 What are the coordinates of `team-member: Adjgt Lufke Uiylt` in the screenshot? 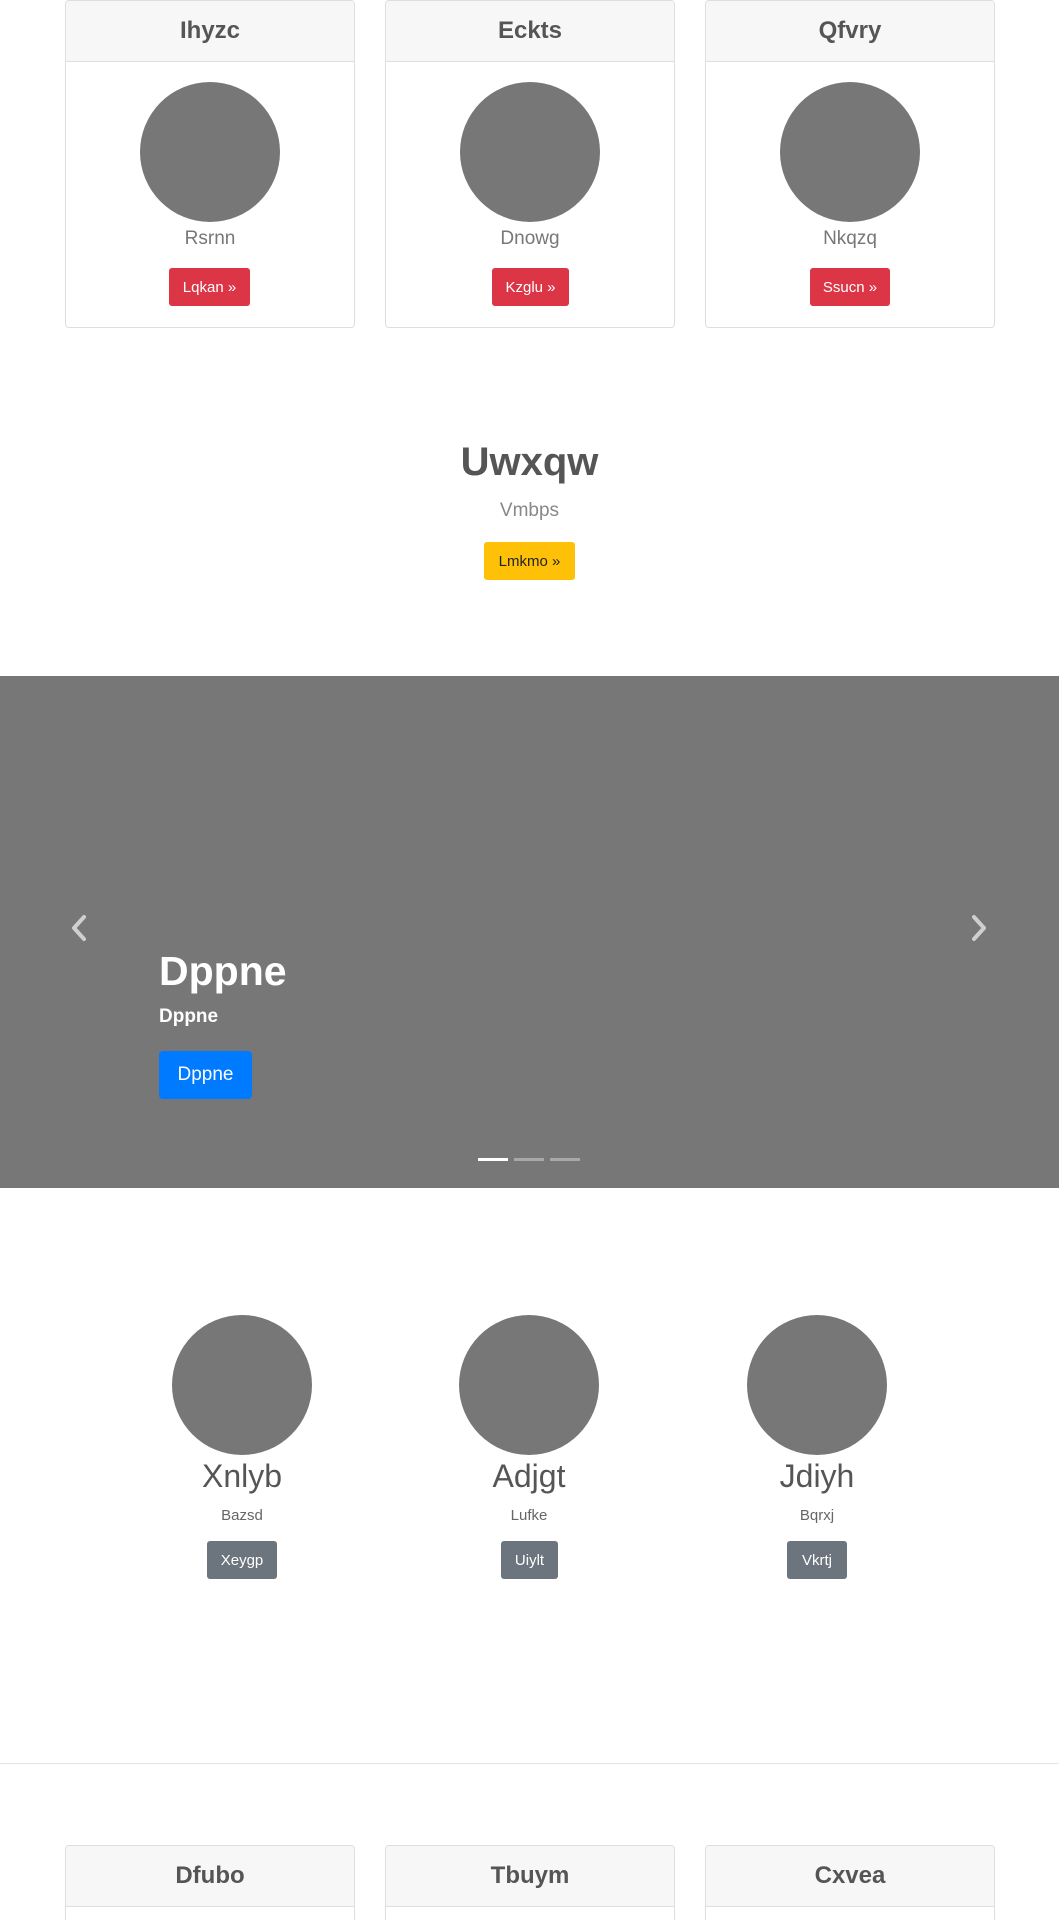 It's located at (529, 1450).